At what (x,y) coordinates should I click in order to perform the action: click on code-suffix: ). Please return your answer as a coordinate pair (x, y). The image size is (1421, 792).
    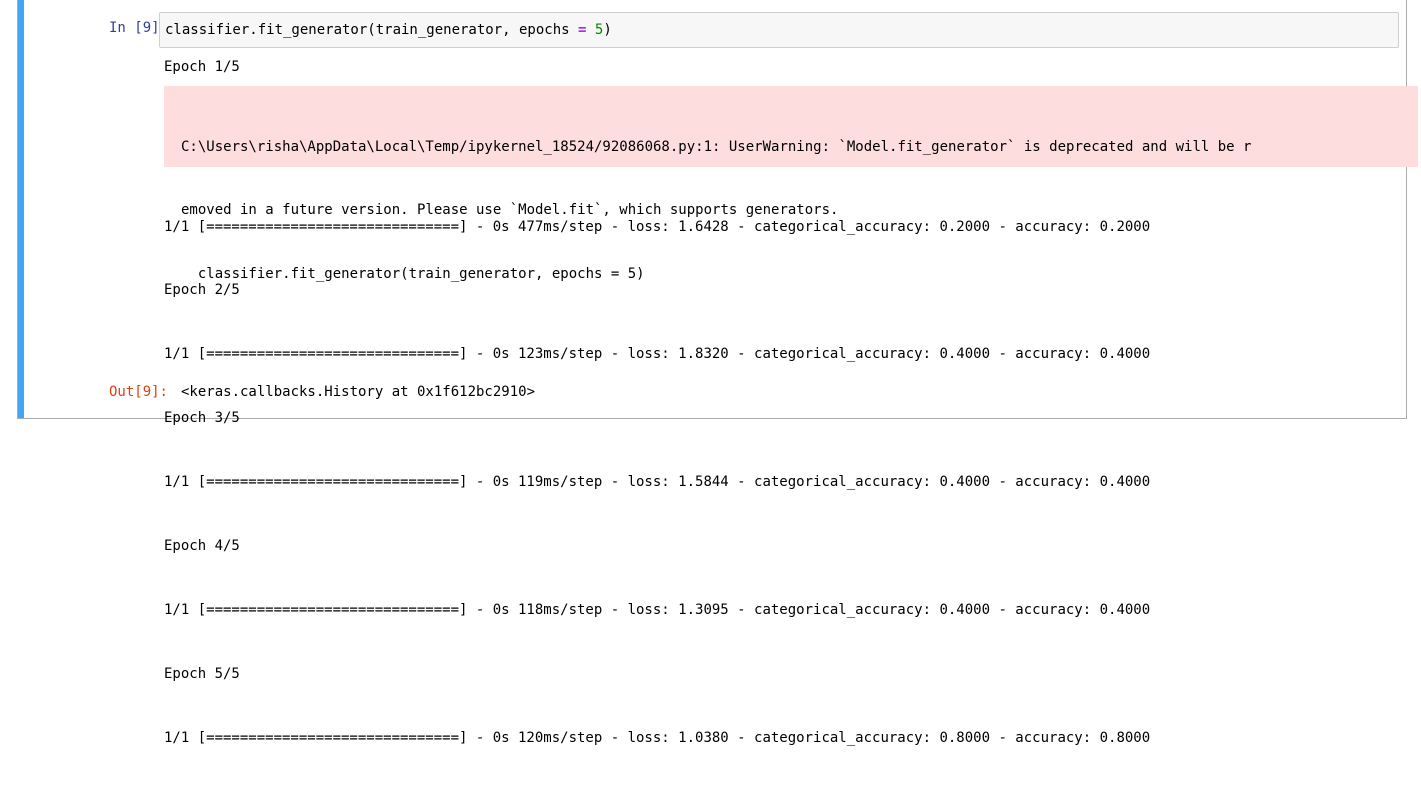
    Looking at the image, I should click on (607, 30).